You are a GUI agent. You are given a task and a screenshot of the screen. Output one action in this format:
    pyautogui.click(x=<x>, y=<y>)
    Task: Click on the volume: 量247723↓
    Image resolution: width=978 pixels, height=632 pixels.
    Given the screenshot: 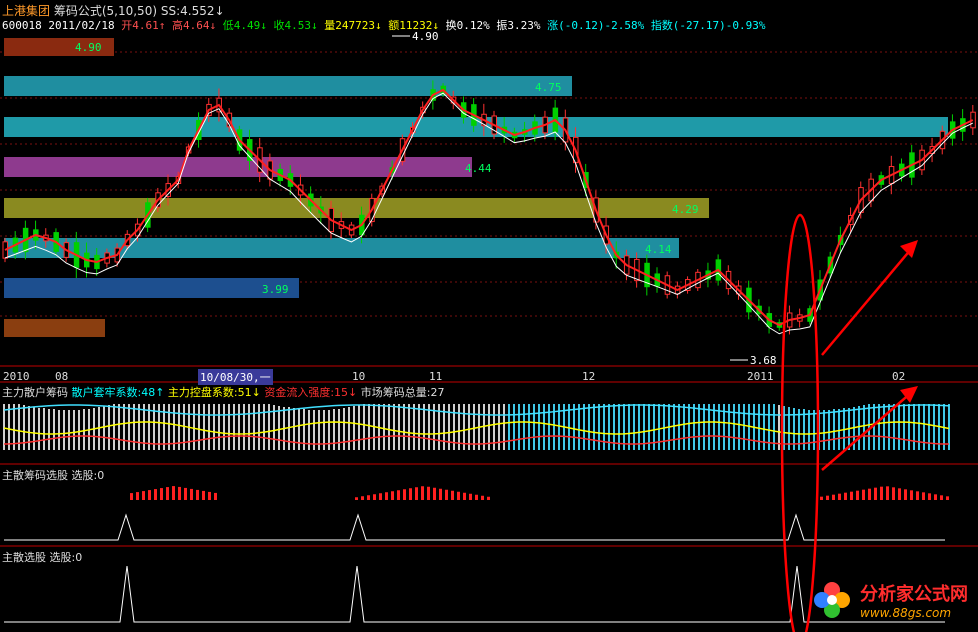 What is the action you would take?
    pyautogui.click(x=353, y=25)
    